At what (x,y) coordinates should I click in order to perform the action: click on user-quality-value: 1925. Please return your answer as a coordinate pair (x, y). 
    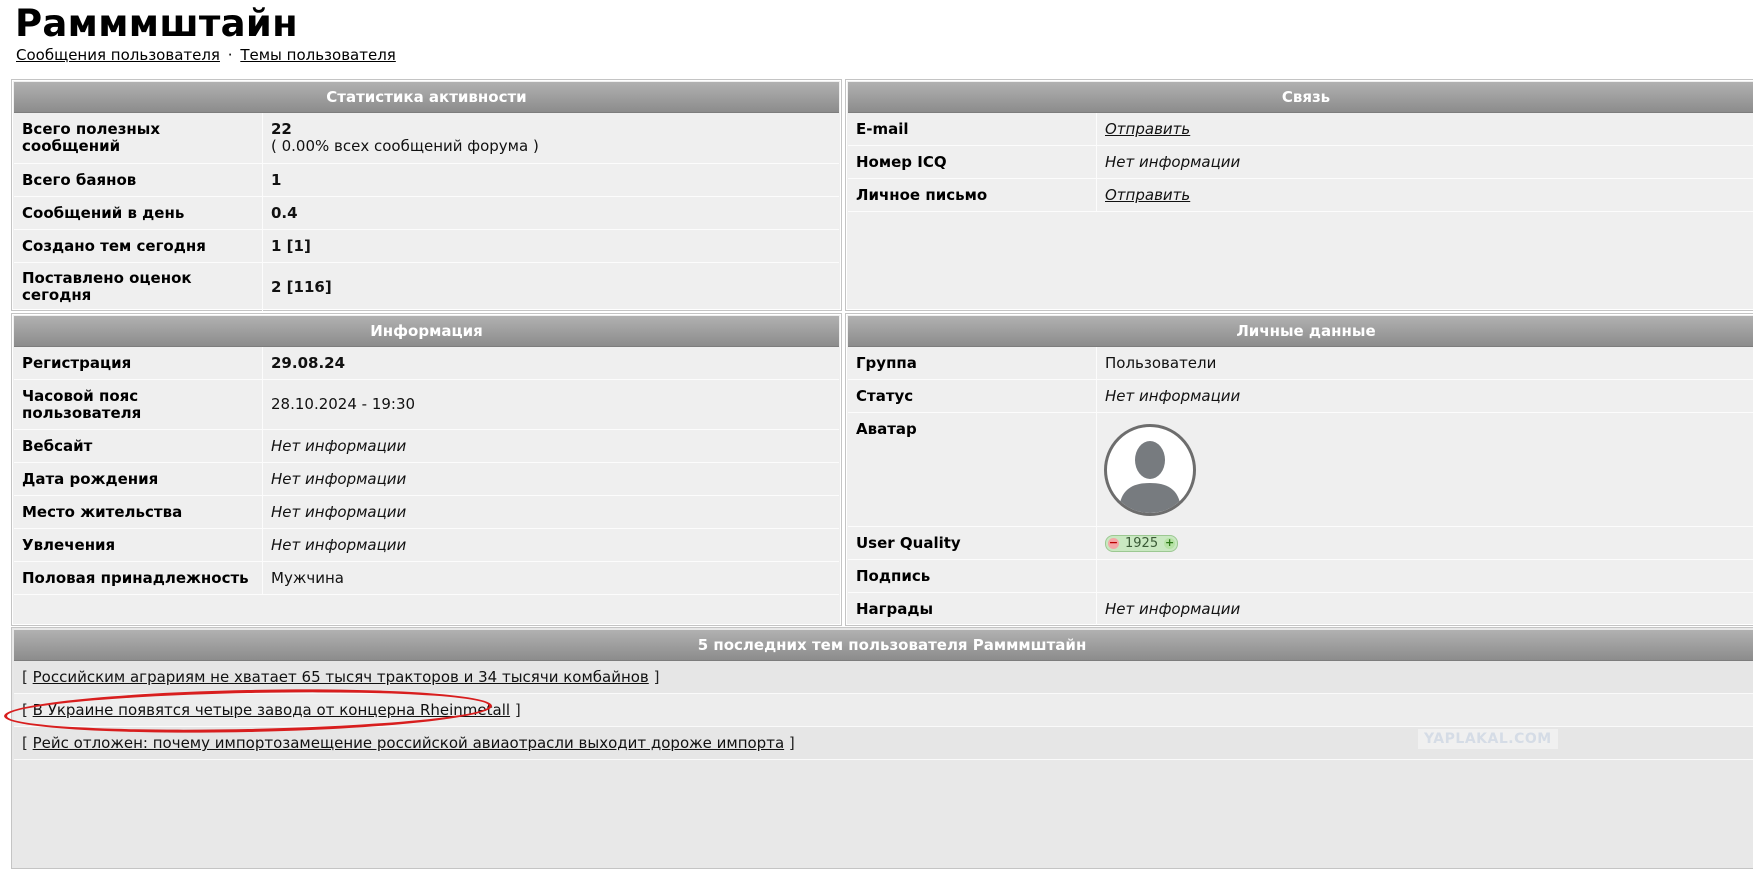
    Looking at the image, I should click on (1142, 543).